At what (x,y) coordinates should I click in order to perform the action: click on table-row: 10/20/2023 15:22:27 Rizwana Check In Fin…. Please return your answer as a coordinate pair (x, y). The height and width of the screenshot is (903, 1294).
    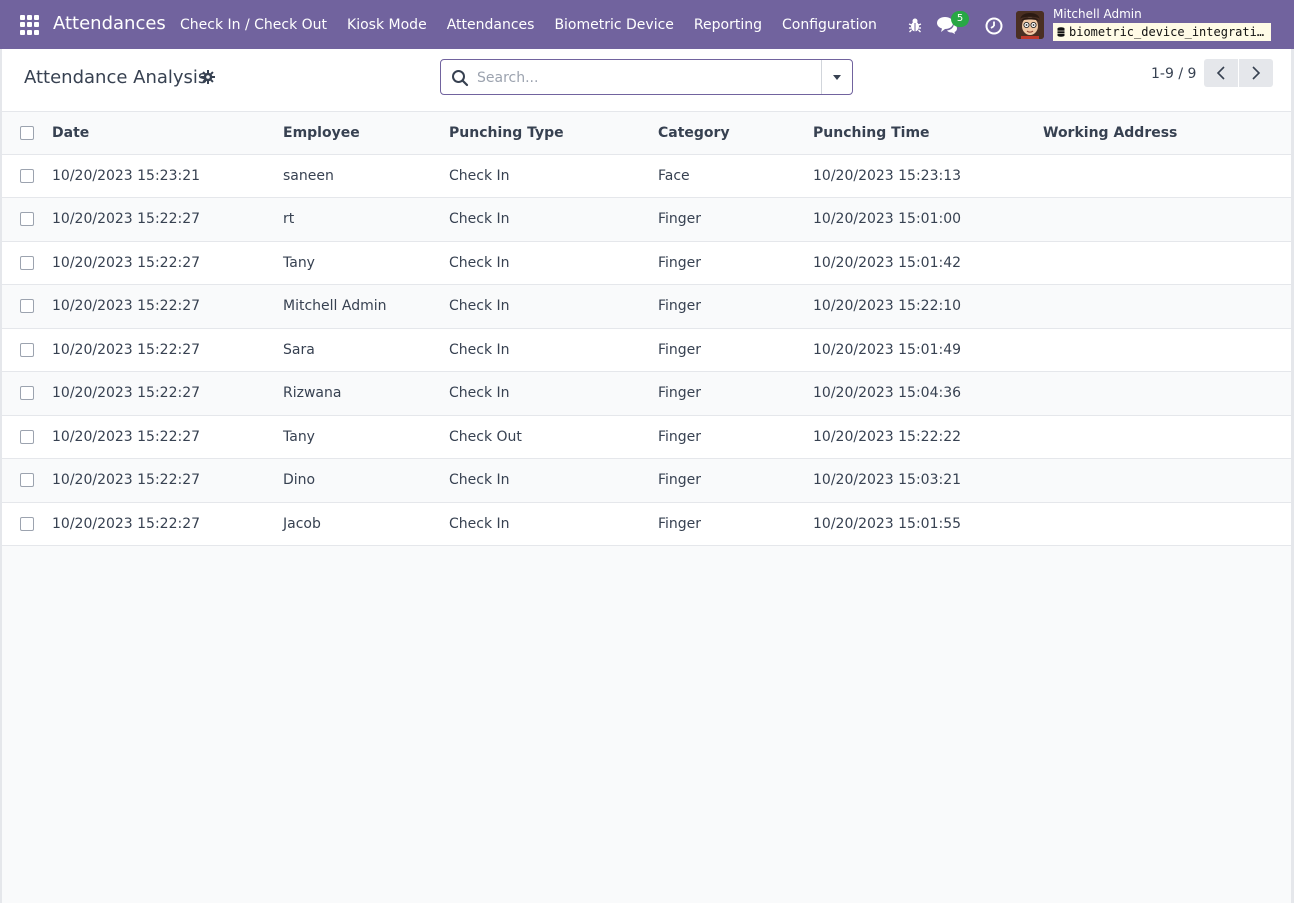
    Looking at the image, I should click on (646, 393).